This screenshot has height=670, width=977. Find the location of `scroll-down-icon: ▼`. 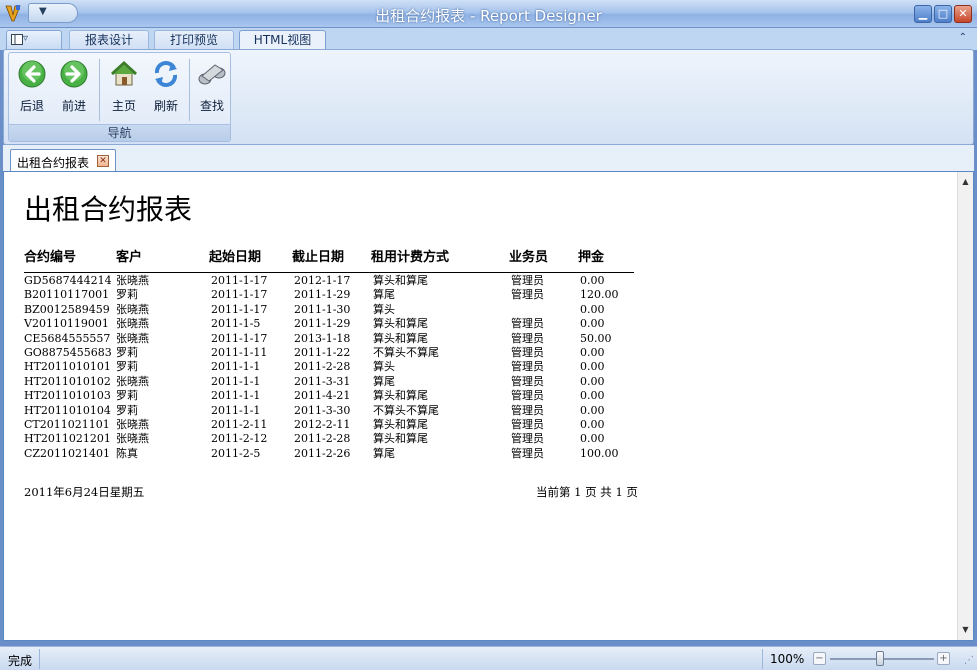

scroll-down-icon: ▼ is located at coordinates (965, 630).